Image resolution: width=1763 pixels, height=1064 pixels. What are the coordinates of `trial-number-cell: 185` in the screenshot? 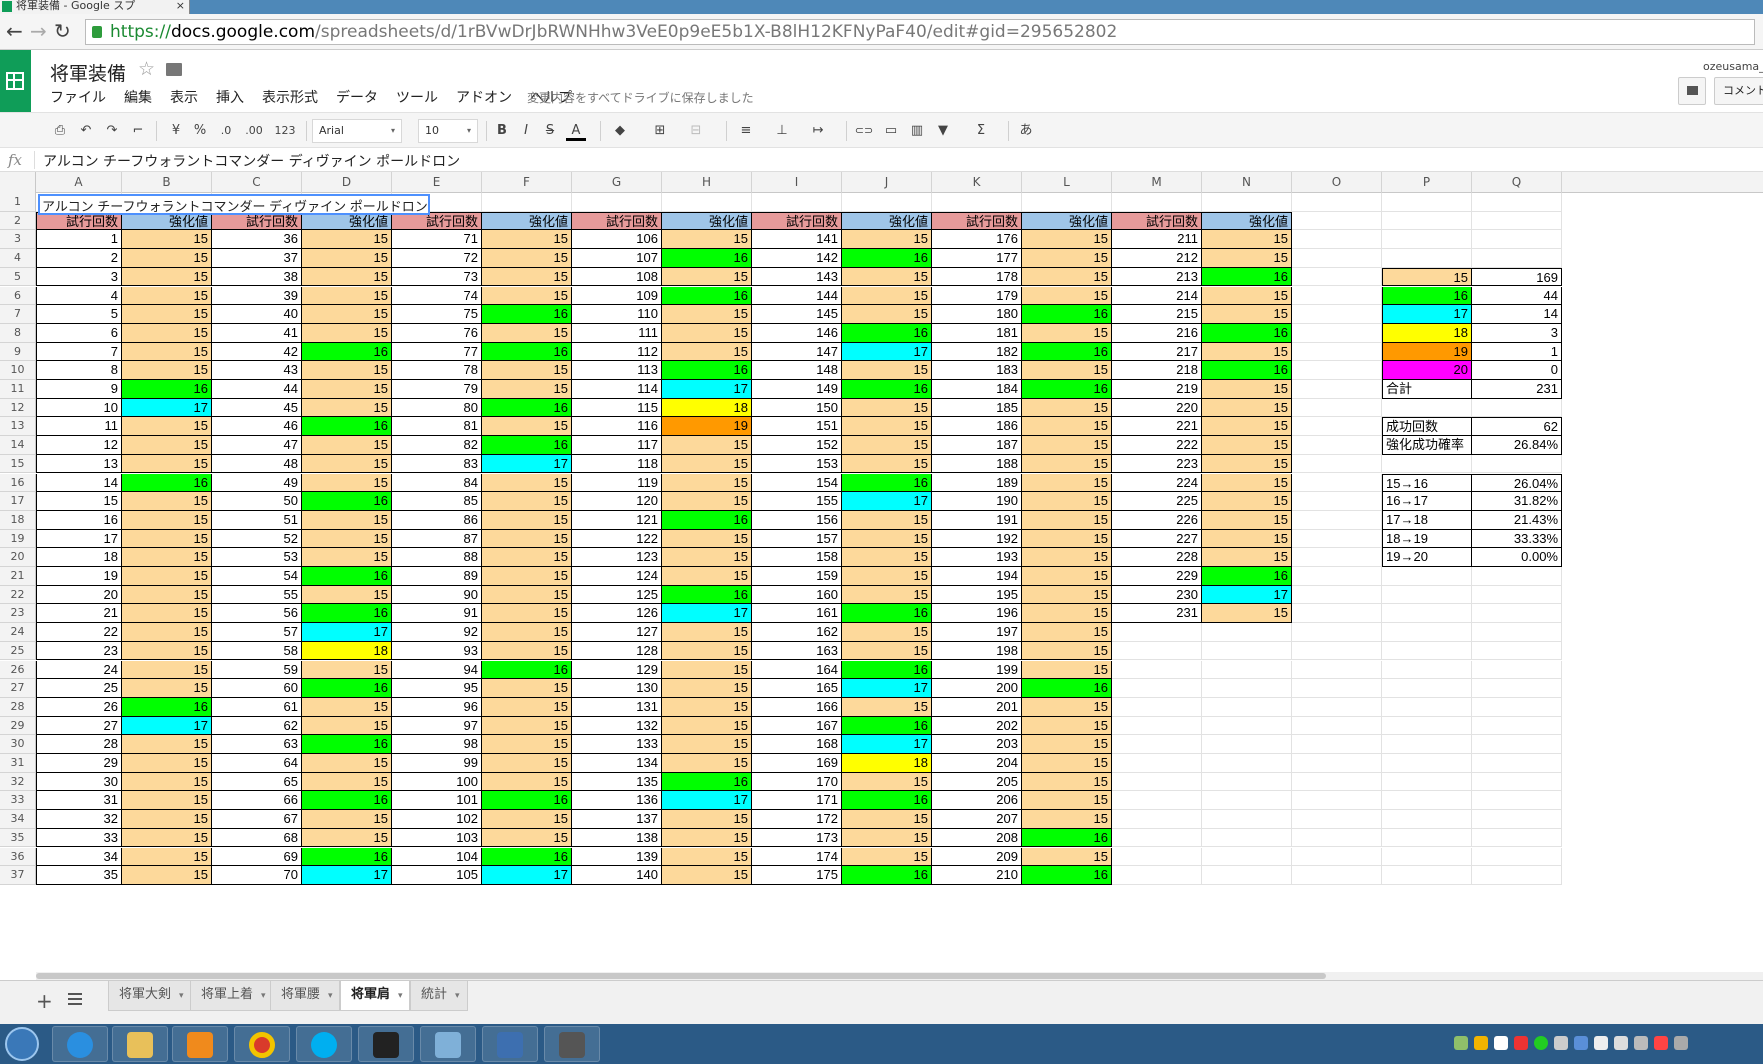 It's located at (977, 408).